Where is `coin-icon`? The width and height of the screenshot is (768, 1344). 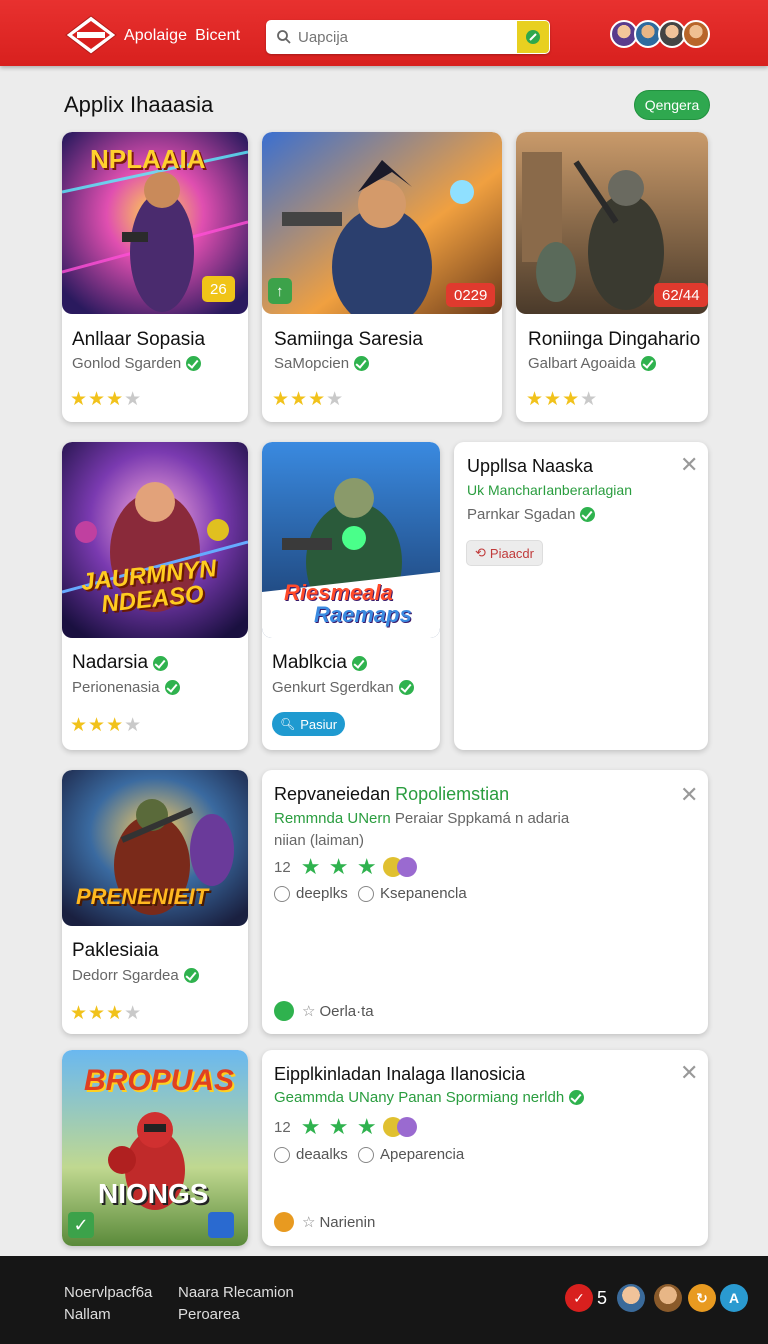 coin-icon is located at coordinates (284, 1222).